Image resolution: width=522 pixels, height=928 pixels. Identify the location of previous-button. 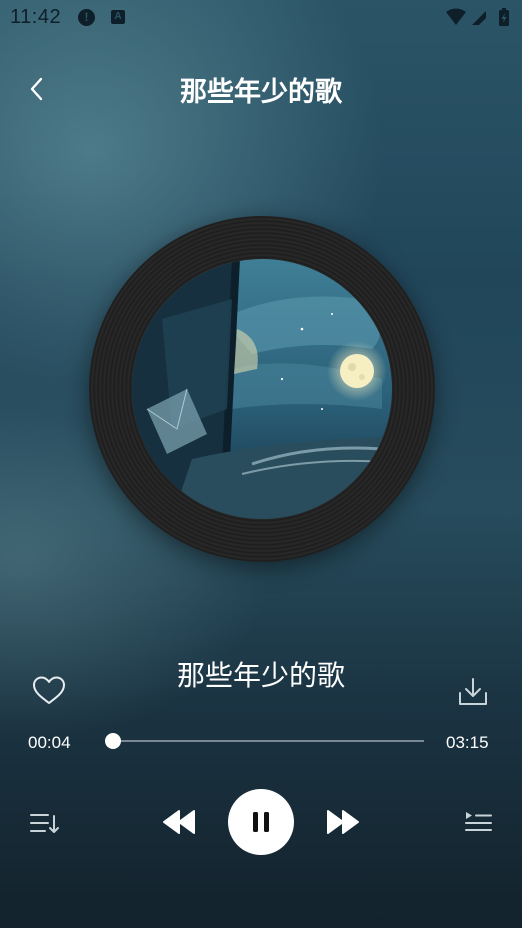
(179, 822).